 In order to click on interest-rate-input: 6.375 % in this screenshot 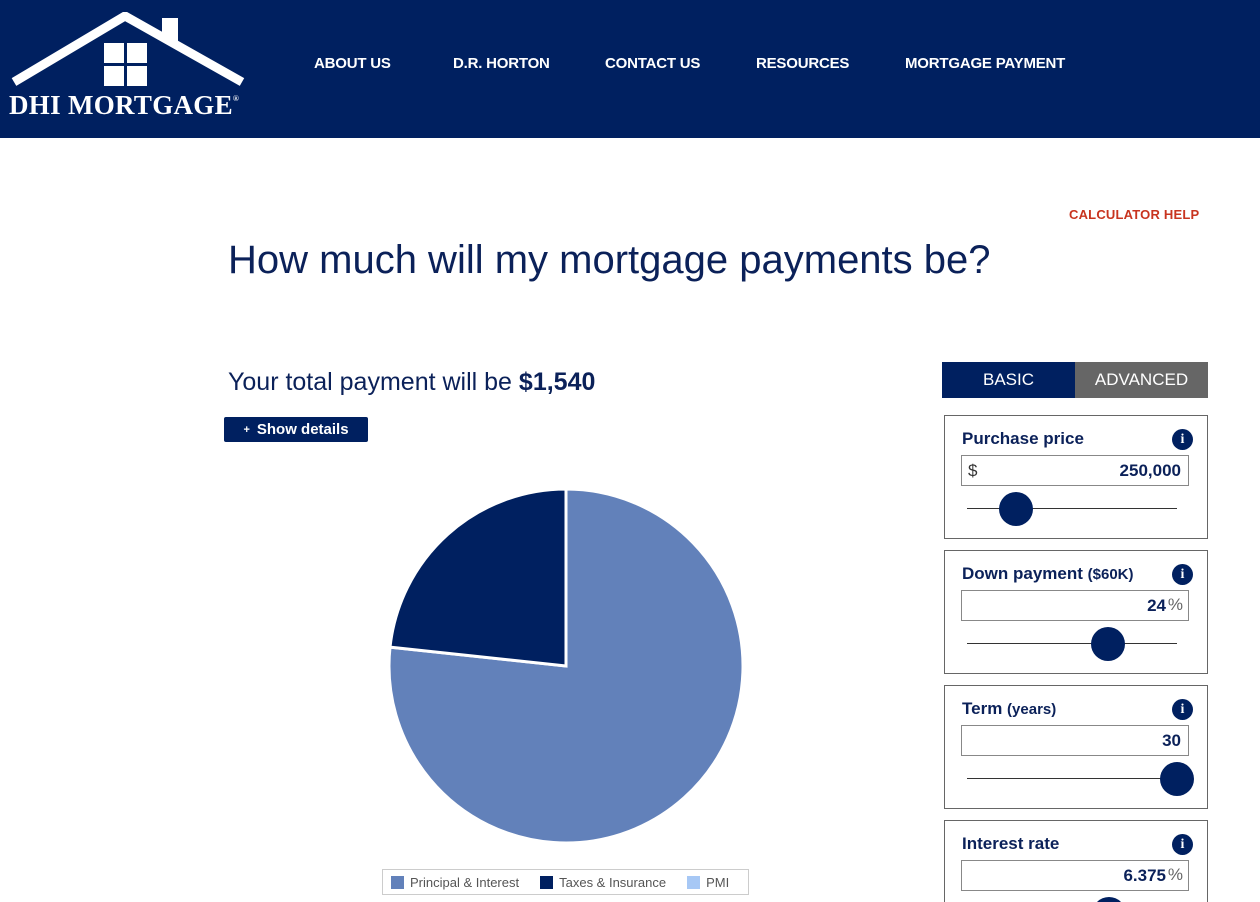, I will do `click(1075, 875)`.